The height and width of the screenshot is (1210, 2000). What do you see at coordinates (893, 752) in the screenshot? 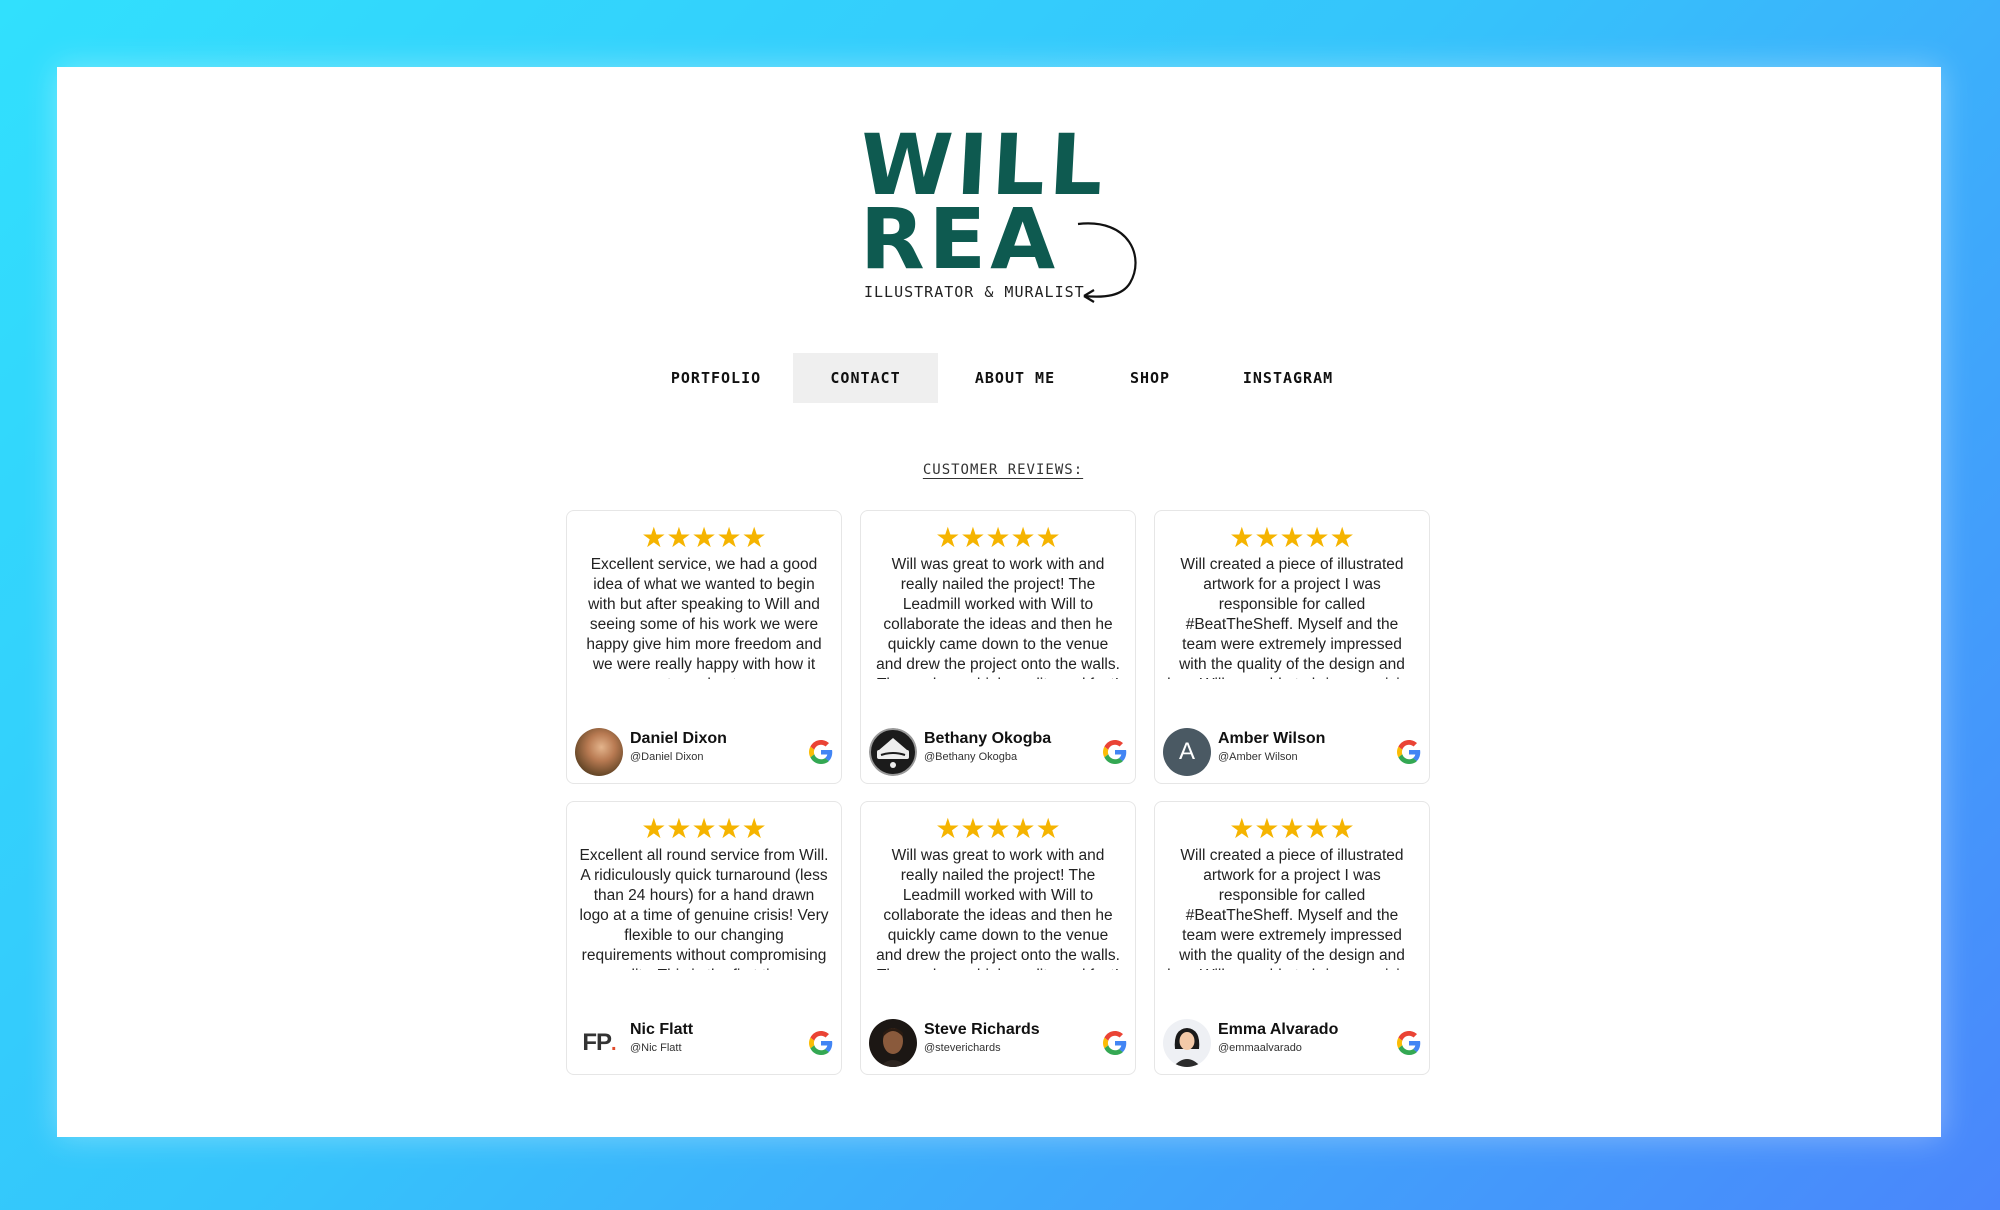
I see `leadmill-logo-avatar` at bounding box center [893, 752].